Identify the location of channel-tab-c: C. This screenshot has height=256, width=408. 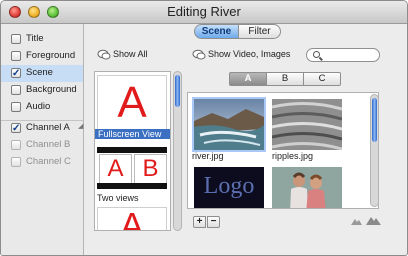
(322, 79).